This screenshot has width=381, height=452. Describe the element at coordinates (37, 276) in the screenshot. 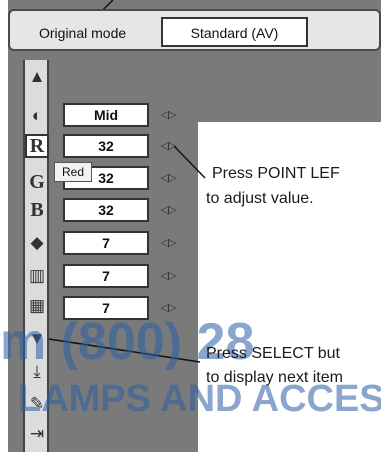

I see `bar-graph-icon: ▥` at that location.